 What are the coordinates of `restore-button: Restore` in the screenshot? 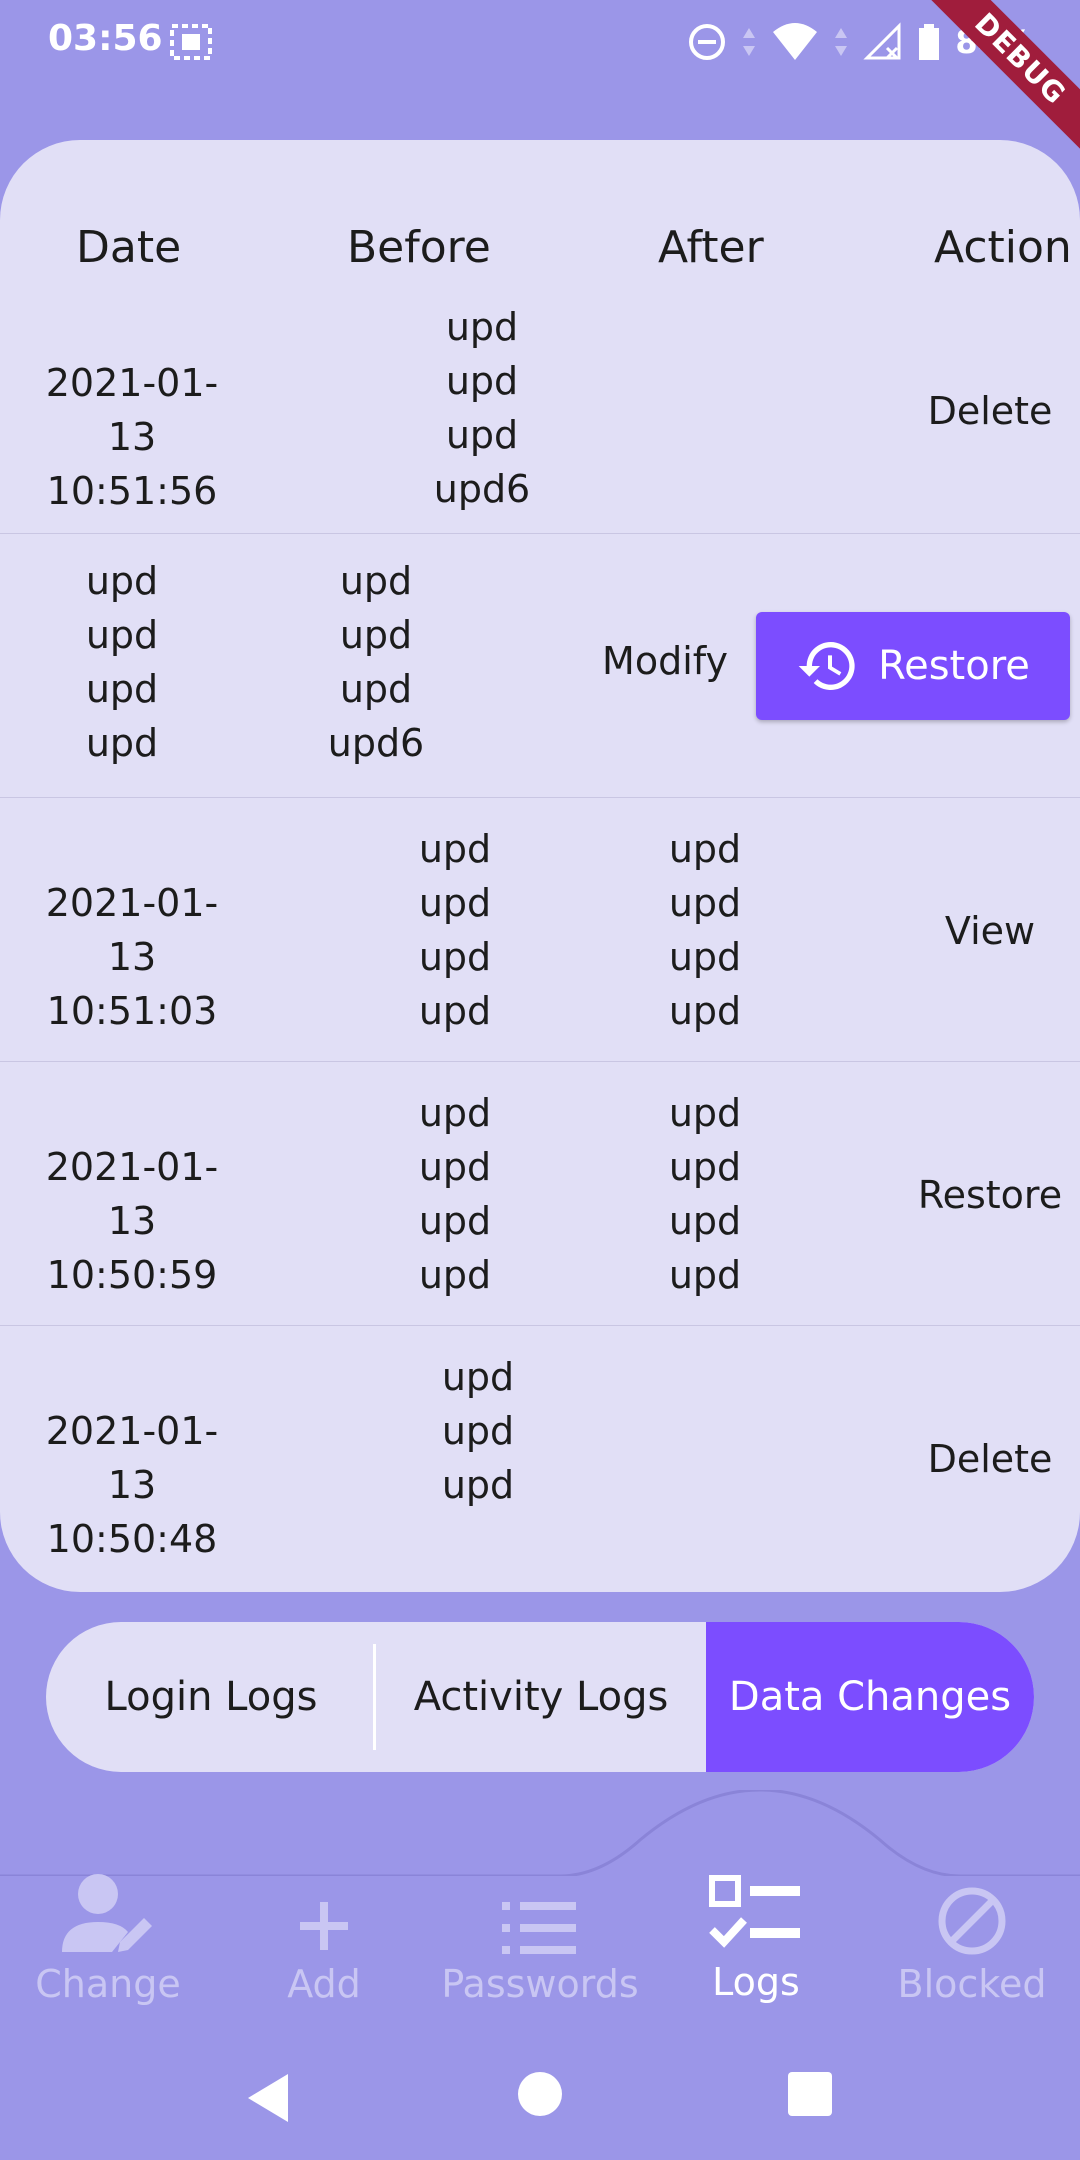 It's located at (913, 666).